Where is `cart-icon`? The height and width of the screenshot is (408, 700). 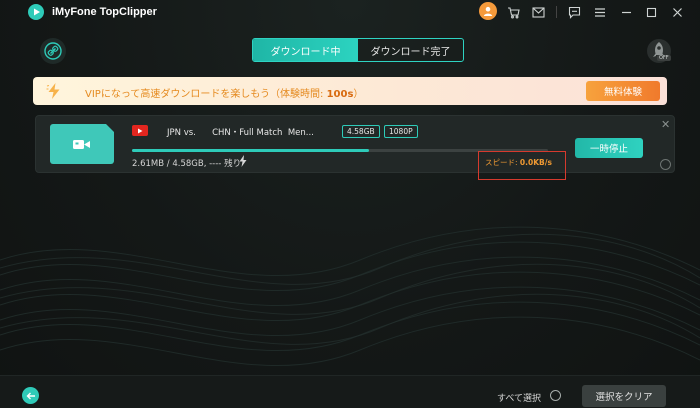 cart-icon is located at coordinates (513, 12).